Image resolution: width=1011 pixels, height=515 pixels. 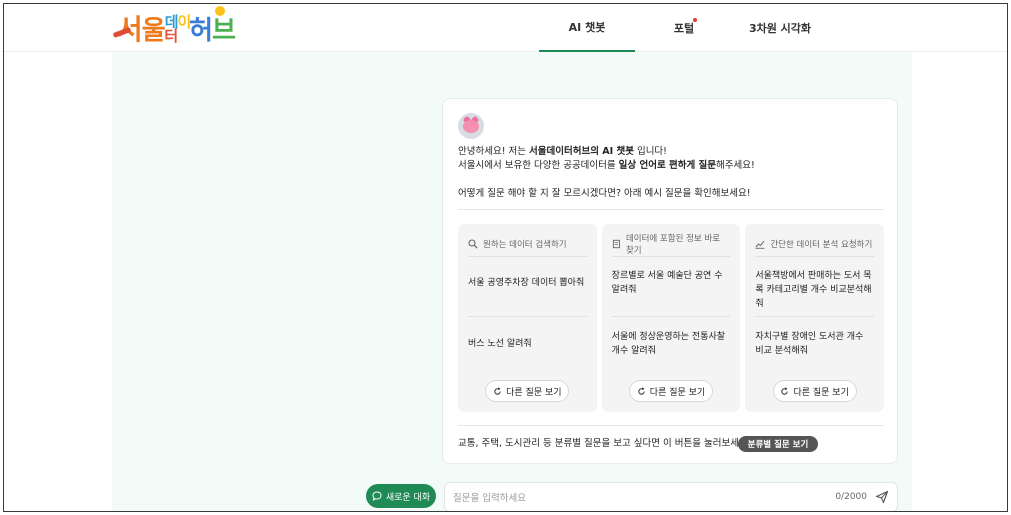 I want to click on column-title: 데이터에 포함된 정보 바로 찾기, so click(x=673, y=245).